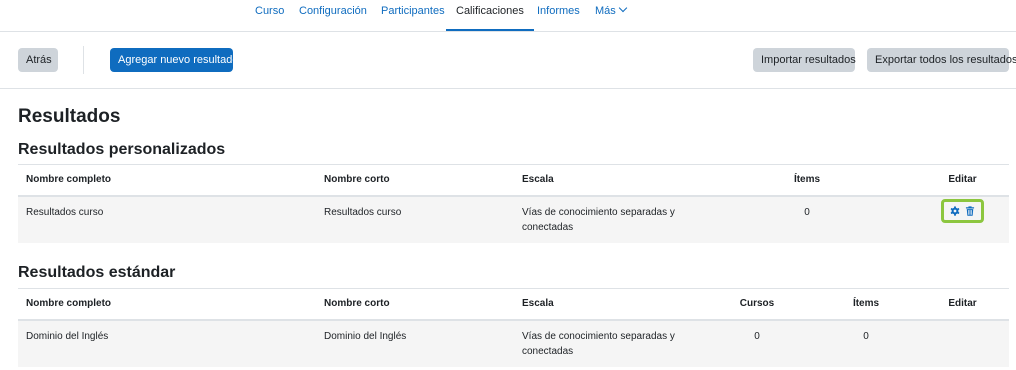 The height and width of the screenshot is (370, 1016). What do you see at coordinates (269, 15) in the screenshot?
I see `tab-curso: Curso` at bounding box center [269, 15].